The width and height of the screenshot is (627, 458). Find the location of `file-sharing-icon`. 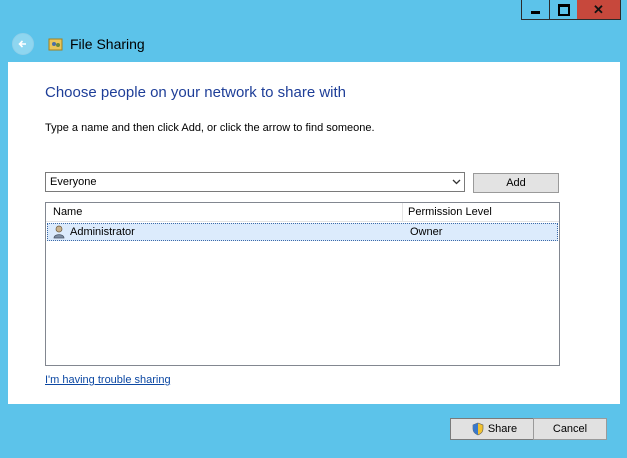

file-sharing-icon is located at coordinates (55, 44).